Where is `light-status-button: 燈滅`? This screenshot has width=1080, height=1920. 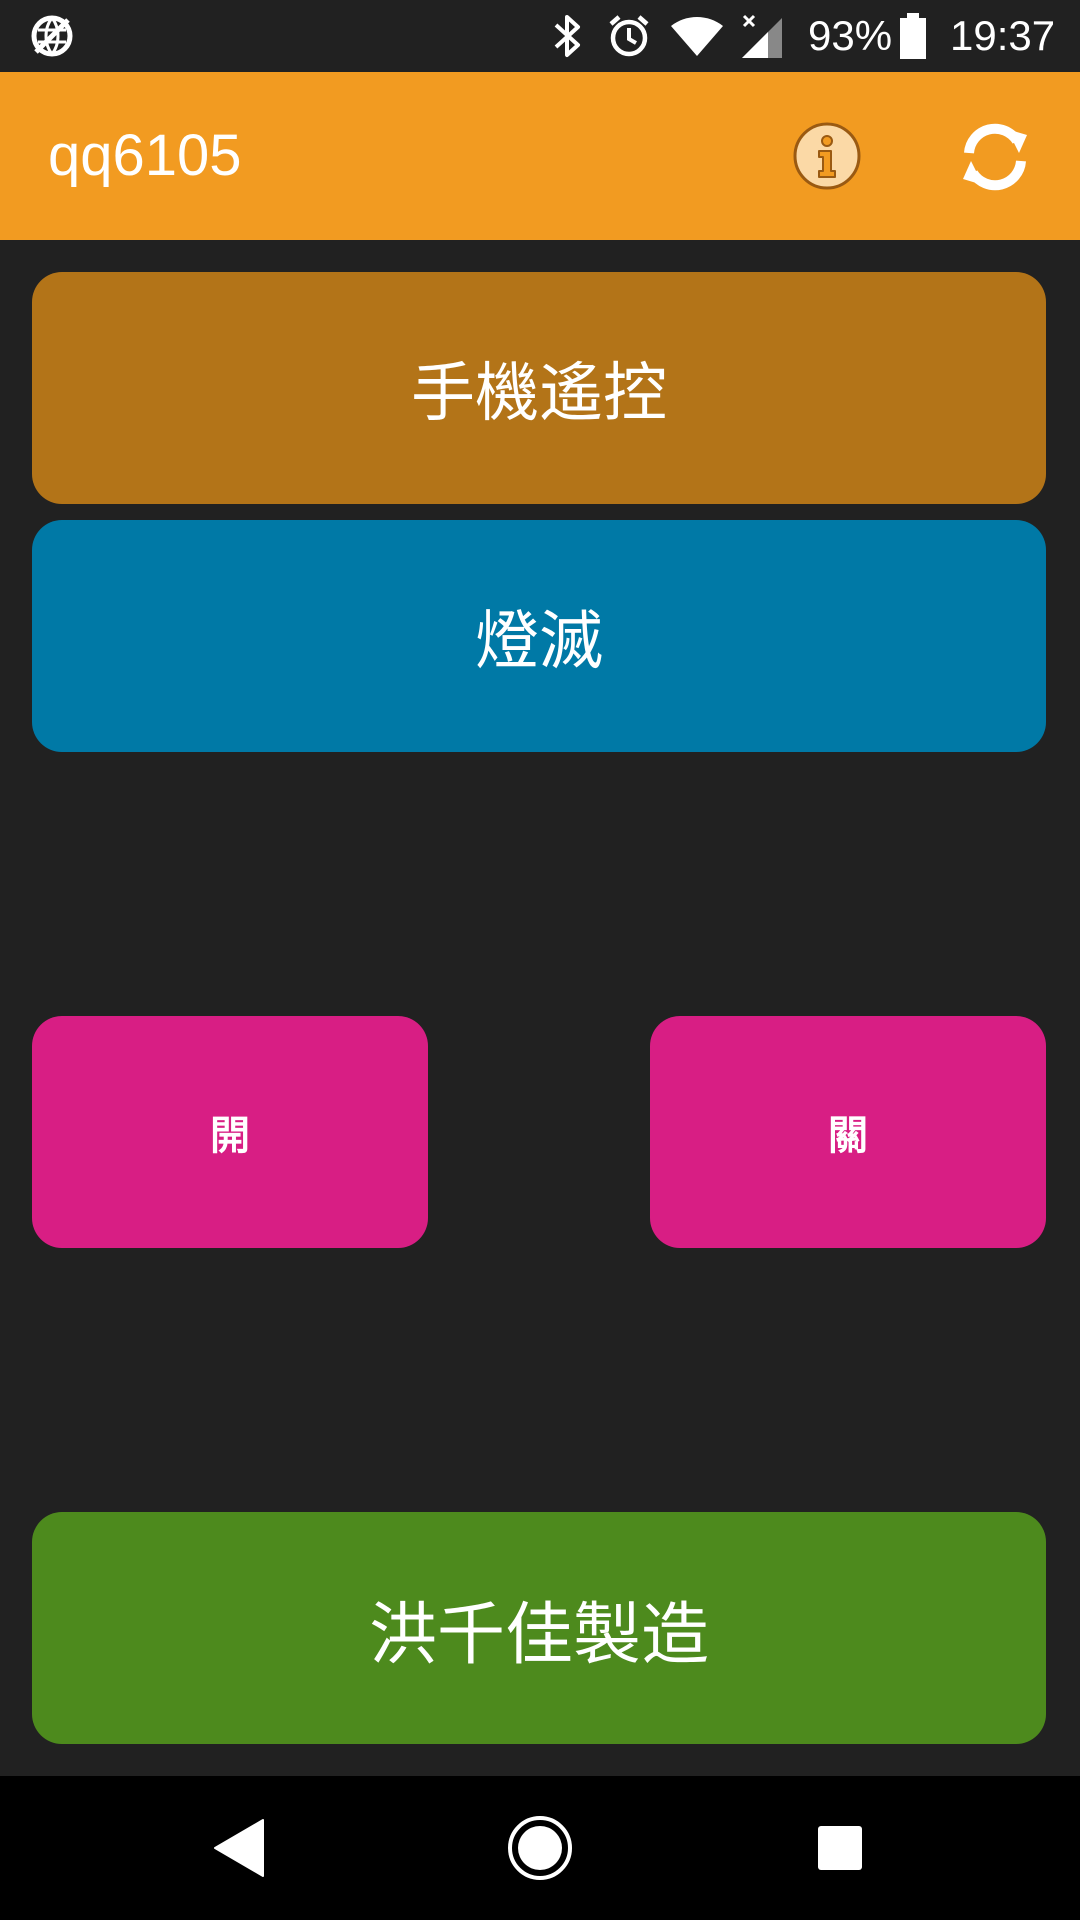 light-status-button: 燈滅 is located at coordinates (539, 636).